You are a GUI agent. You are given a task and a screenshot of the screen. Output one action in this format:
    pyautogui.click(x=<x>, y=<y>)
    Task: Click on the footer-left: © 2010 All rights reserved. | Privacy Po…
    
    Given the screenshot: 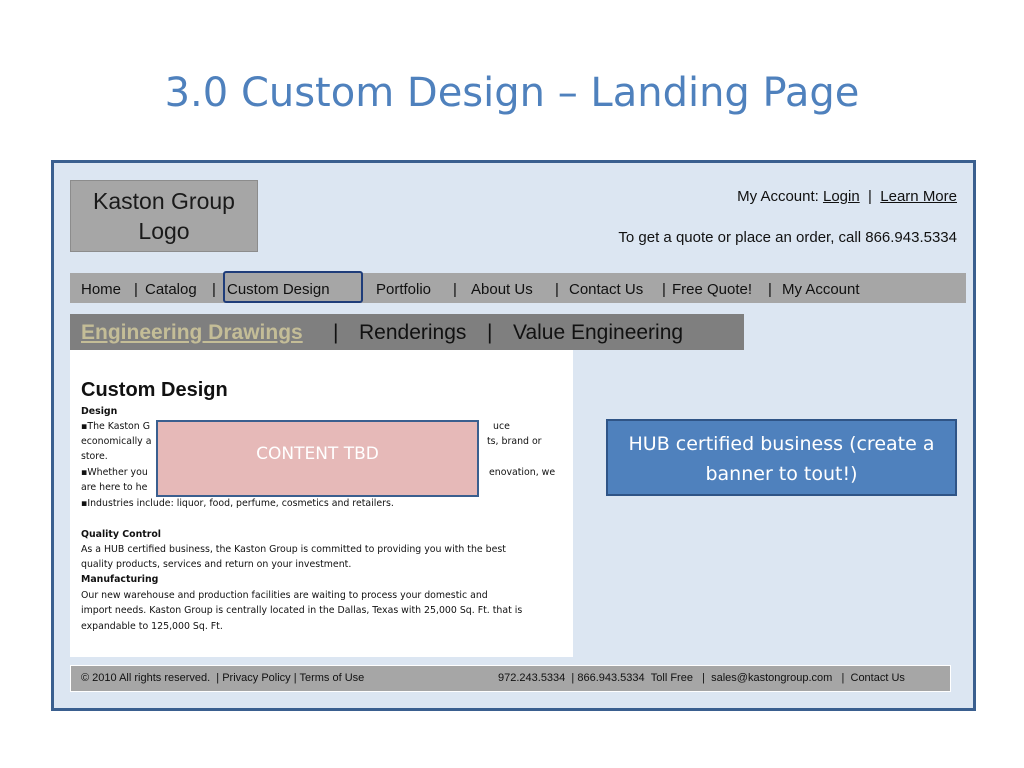 What is the action you would take?
    pyautogui.click(x=222, y=678)
    